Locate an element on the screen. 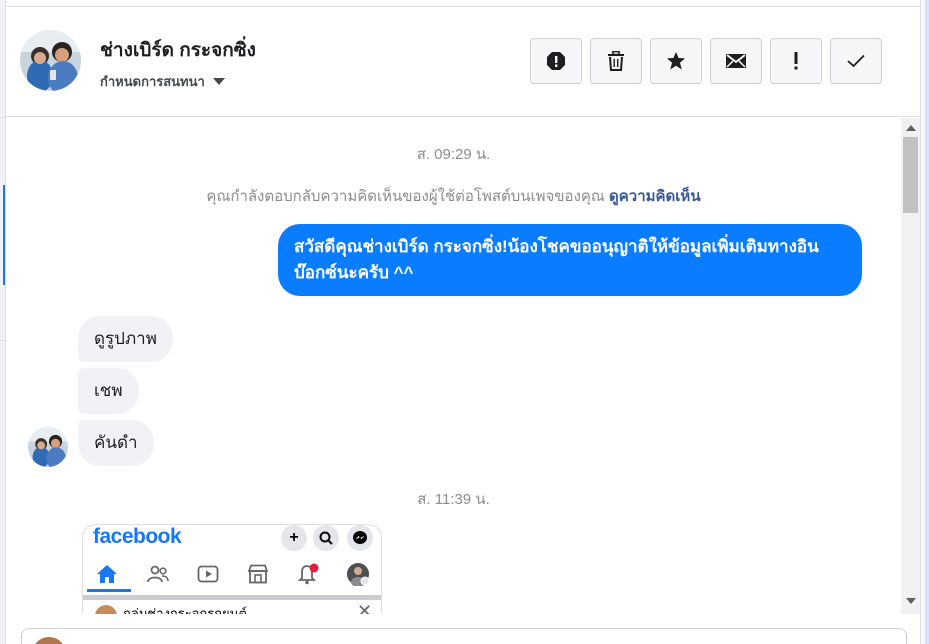  active-tab-indicator is located at coordinates (109, 590).